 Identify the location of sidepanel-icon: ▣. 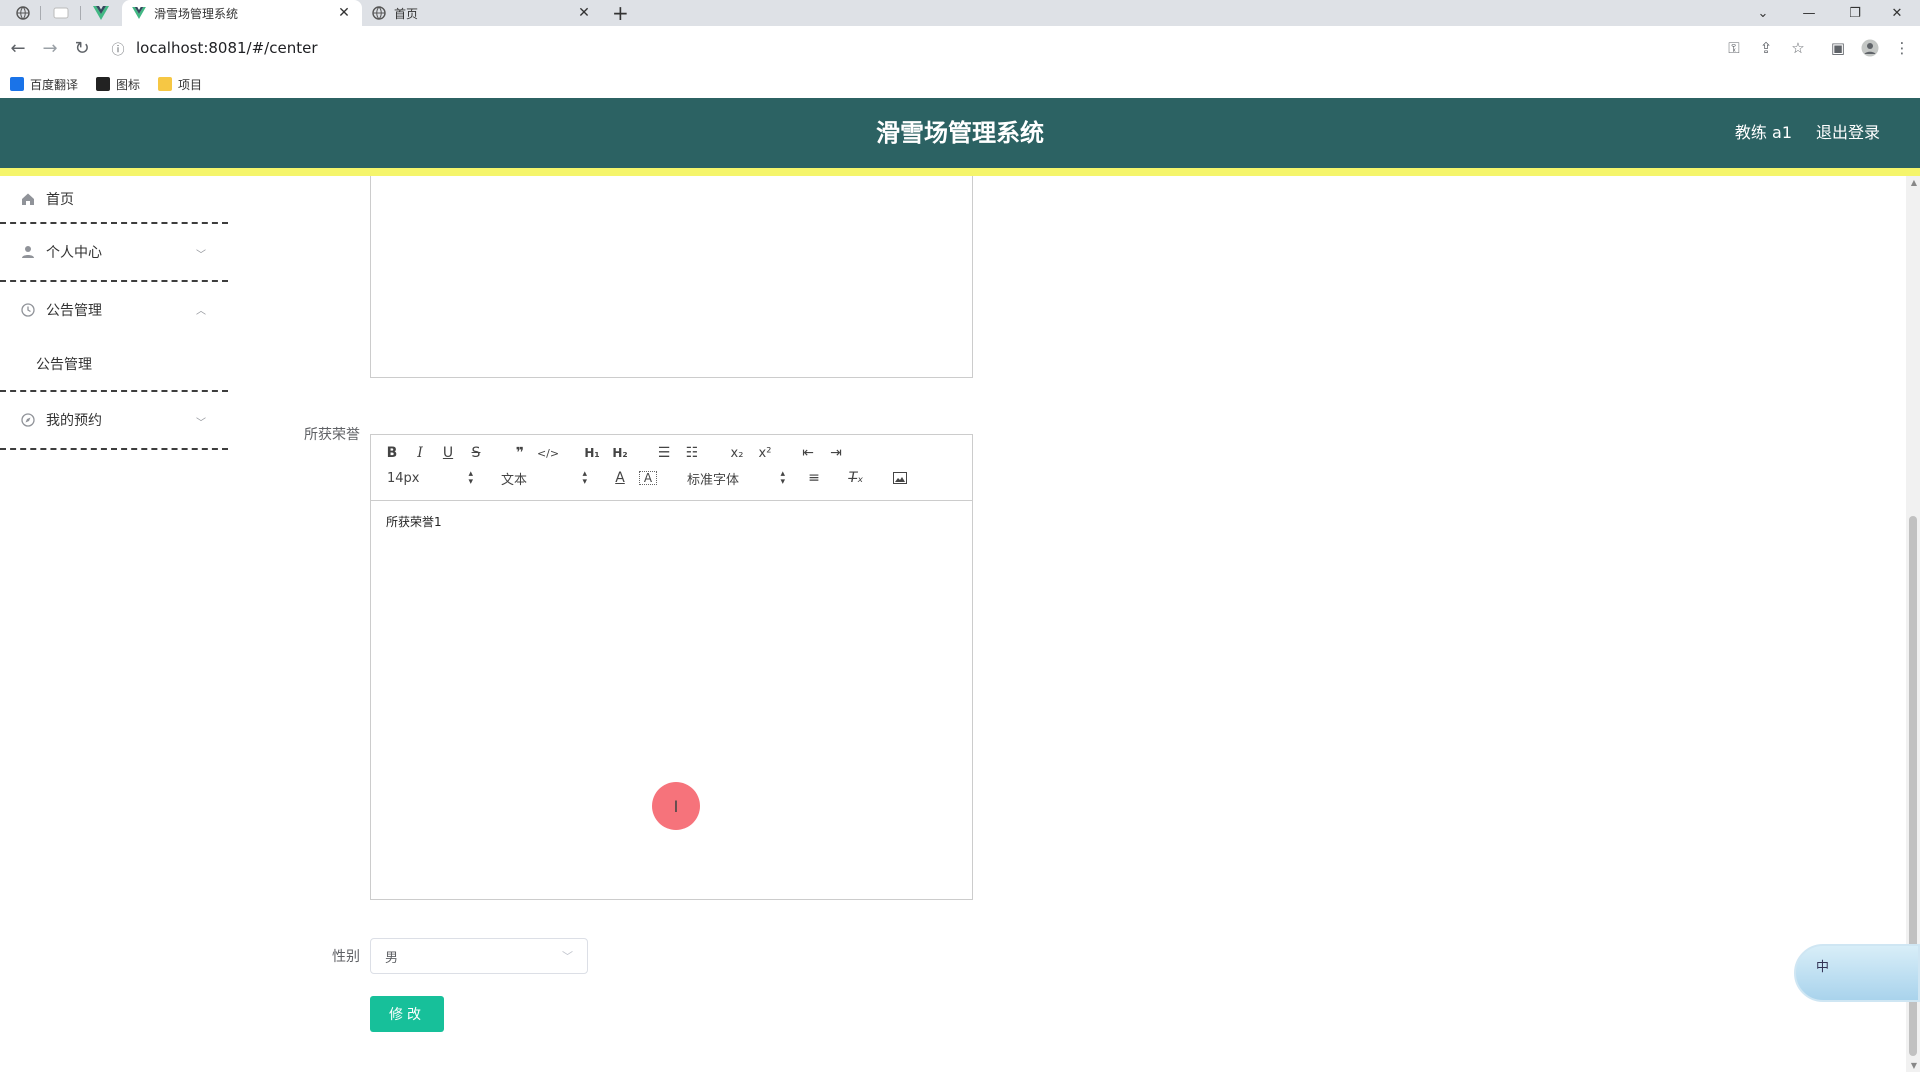
(1838, 48).